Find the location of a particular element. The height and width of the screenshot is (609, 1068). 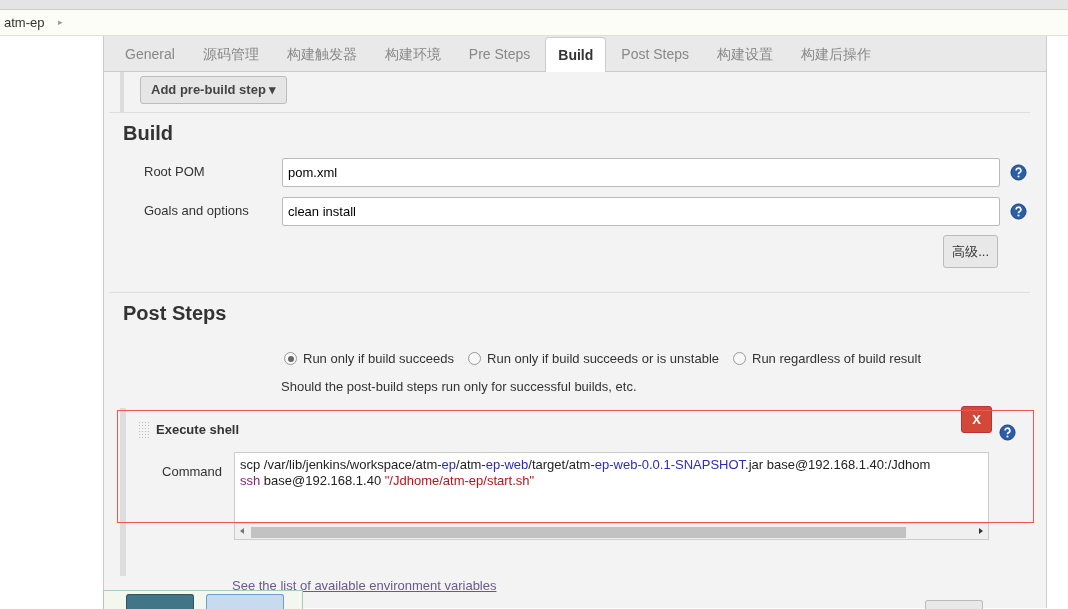

field-label: Command is located at coordinates (192, 471).